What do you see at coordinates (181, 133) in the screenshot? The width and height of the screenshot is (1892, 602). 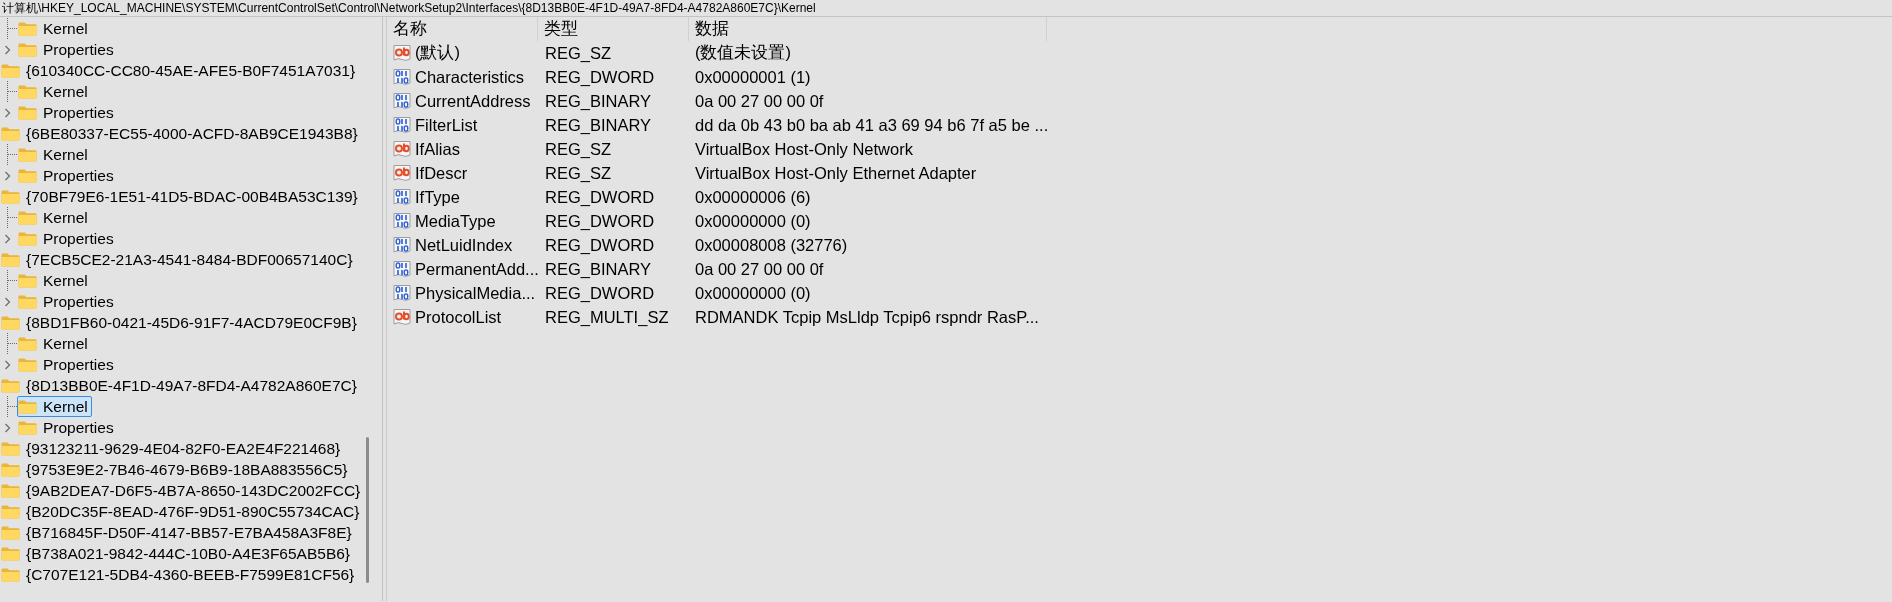 I see `tree-item: {6BE80337-EC55-4000-ACFD-8AB9CE1943B8}` at bounding box center [181, 133].